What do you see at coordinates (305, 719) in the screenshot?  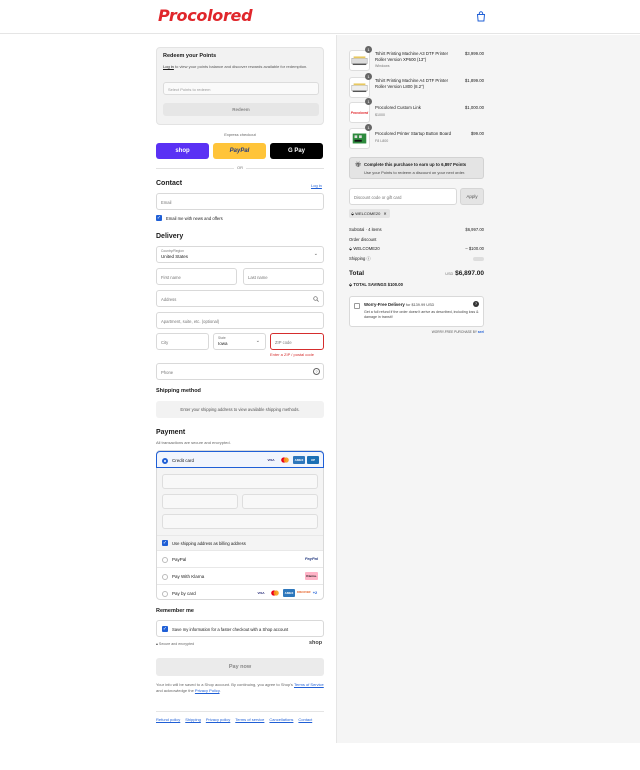 I see `footer-link-contact: Contact` at bounding box center [305, 719].